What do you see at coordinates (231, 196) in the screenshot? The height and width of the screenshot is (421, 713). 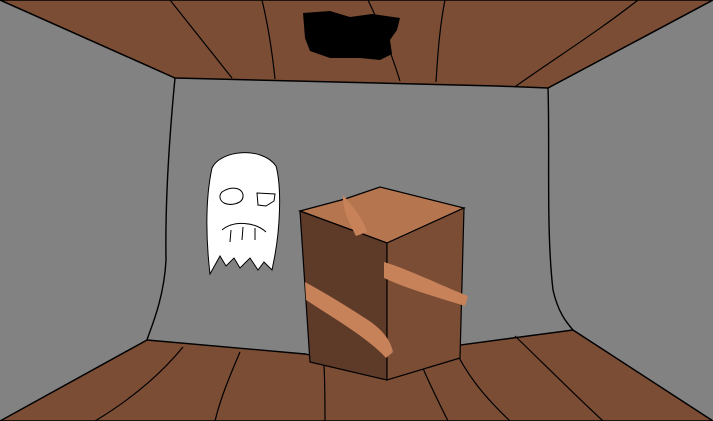 I see `ghost-left-eye` at bounding box center [231, 196].